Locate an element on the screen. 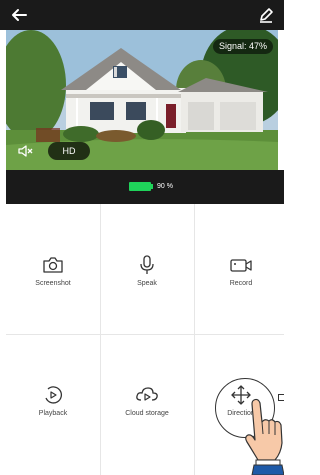  screenshot-button: Screenshot is located at coordinates (53, 269).